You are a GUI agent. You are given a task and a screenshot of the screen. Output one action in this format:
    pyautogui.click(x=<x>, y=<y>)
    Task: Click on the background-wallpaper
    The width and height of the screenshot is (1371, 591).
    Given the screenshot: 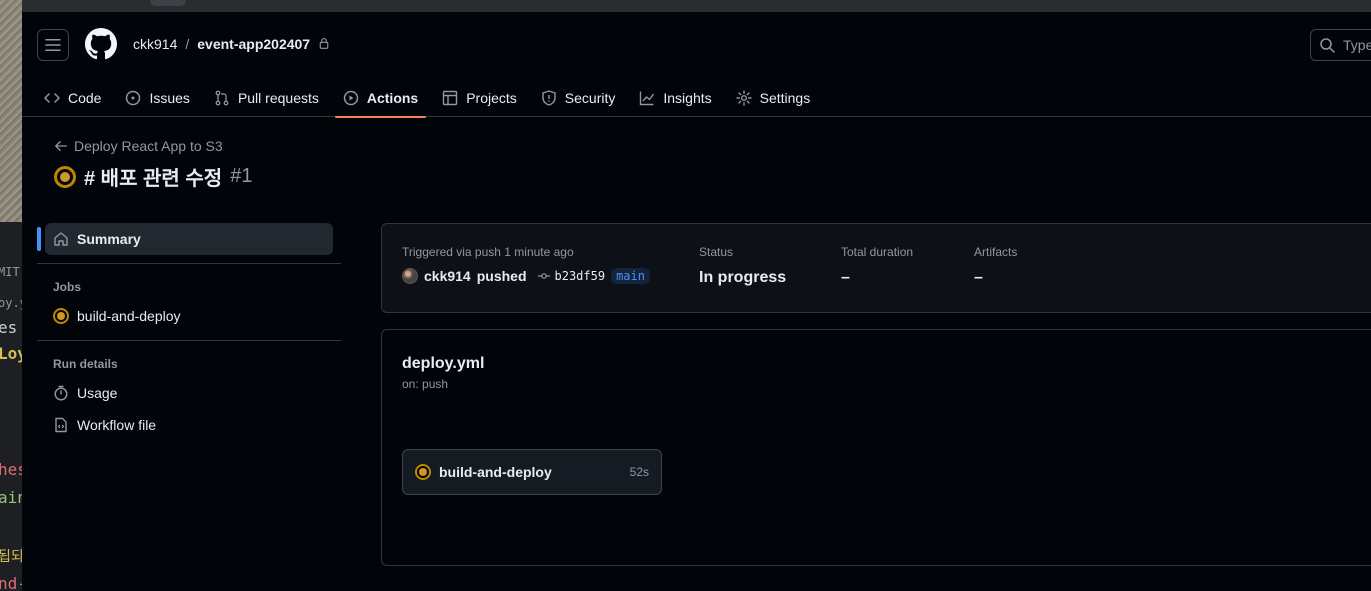 What is the action you would take?
    pyautogui.click(x=11, y=111)
    